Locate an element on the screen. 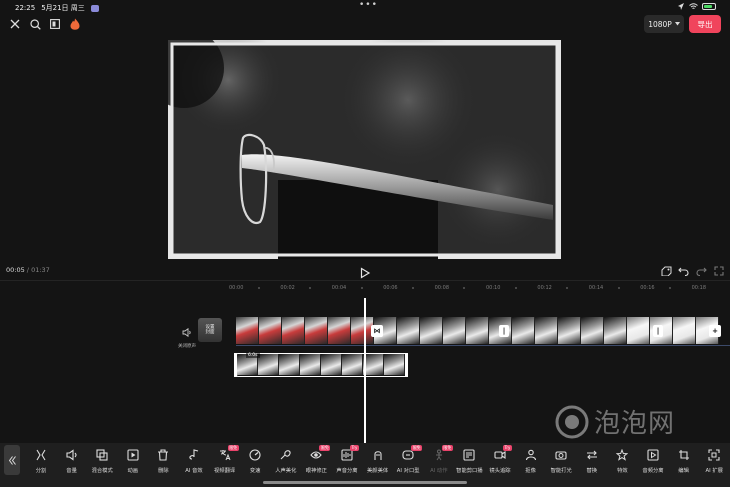  tool-audio-separate-button: 声音分离 Try is located at coordinates (347, 459).